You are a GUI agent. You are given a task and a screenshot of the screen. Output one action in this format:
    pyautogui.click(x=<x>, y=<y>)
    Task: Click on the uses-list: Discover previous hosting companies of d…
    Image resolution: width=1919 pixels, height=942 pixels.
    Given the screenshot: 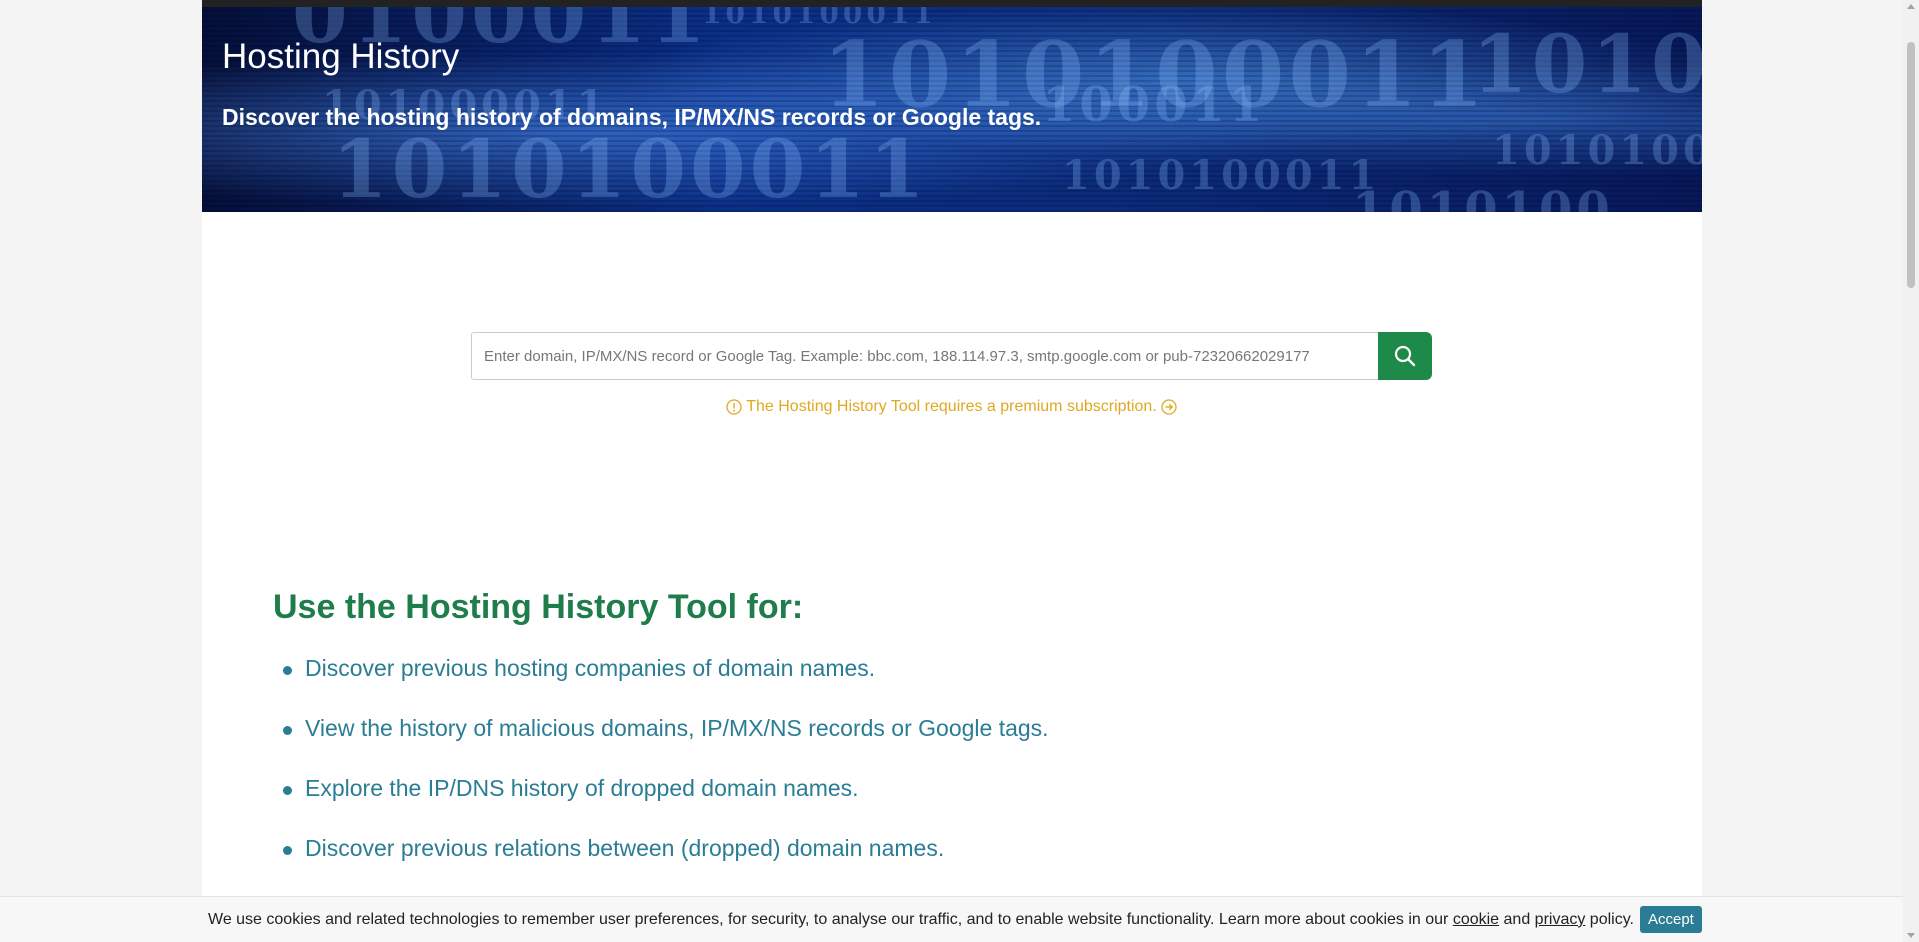 What is the action you would take?
    pyautogui.click(x=666, y=775)
    